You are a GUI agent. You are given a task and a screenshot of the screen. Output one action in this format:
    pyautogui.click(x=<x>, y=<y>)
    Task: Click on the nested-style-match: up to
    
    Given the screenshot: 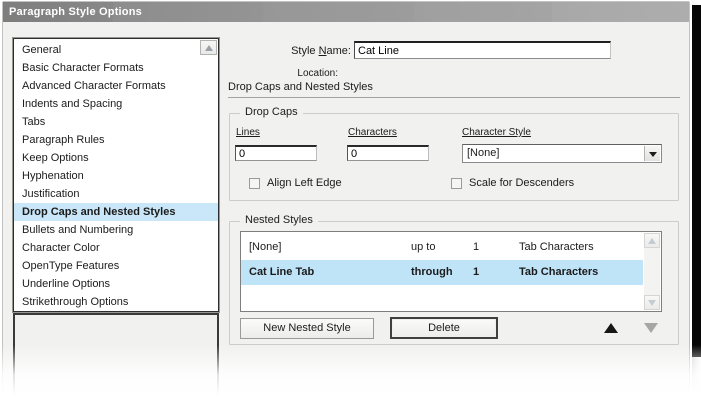 What is the action you would take?
    pyautogui.click(x=423, y=247)
    